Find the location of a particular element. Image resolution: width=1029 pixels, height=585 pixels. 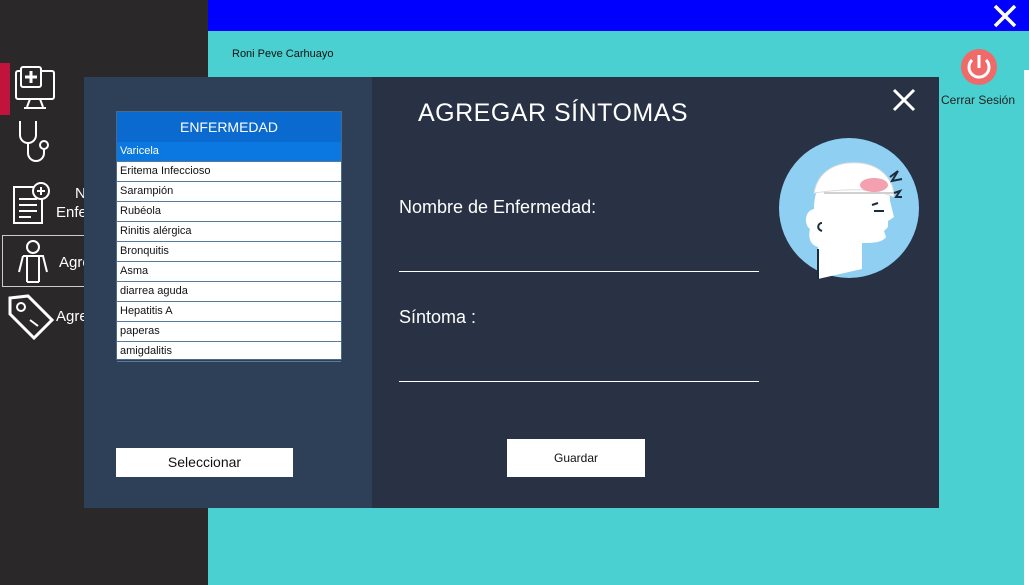

sidebar-item-label: Agre is located at coordinates (72, 316).